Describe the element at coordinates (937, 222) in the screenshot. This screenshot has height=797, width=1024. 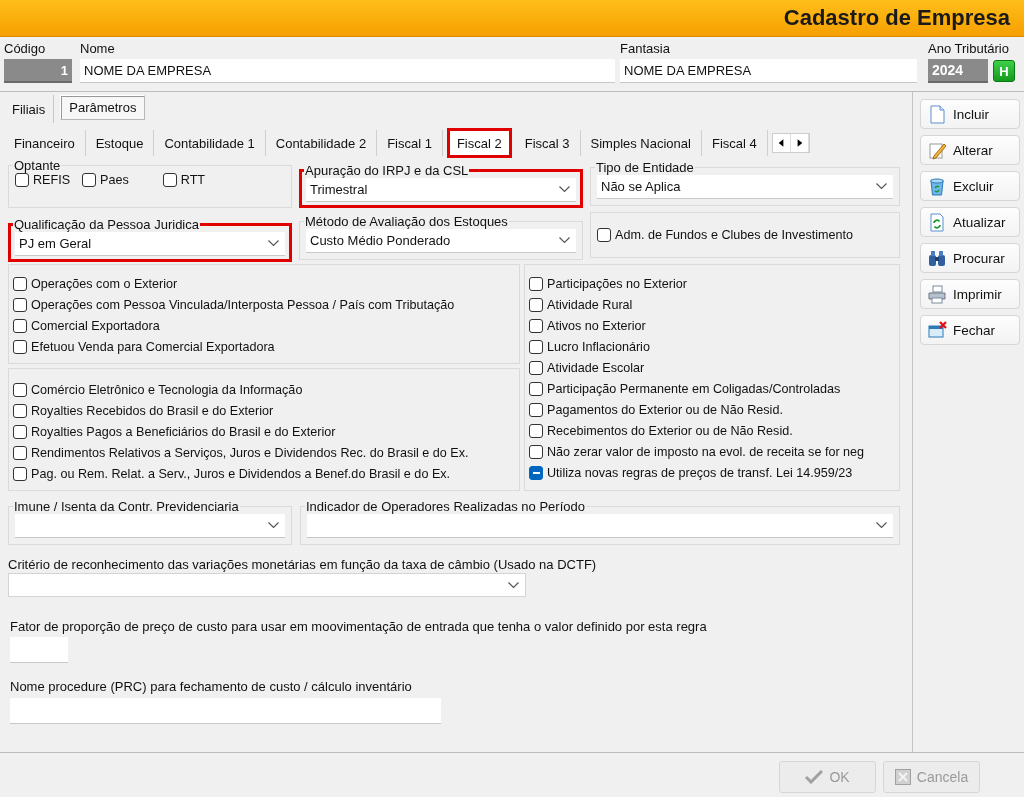
I see `refresh-icon` at that location.